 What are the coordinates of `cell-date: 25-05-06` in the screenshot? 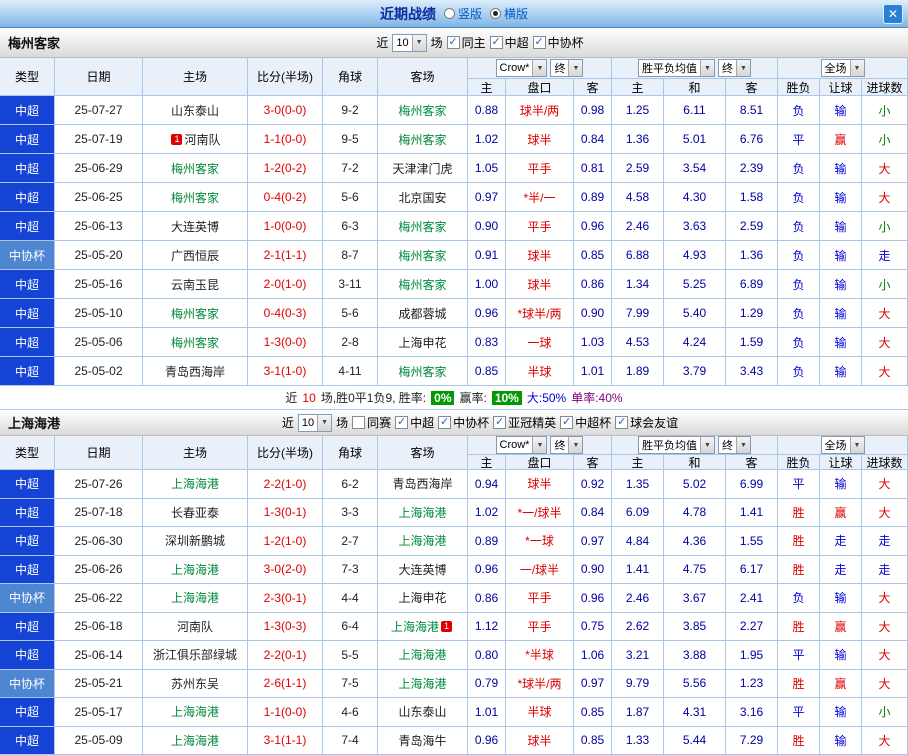 It's located at (99, 342).